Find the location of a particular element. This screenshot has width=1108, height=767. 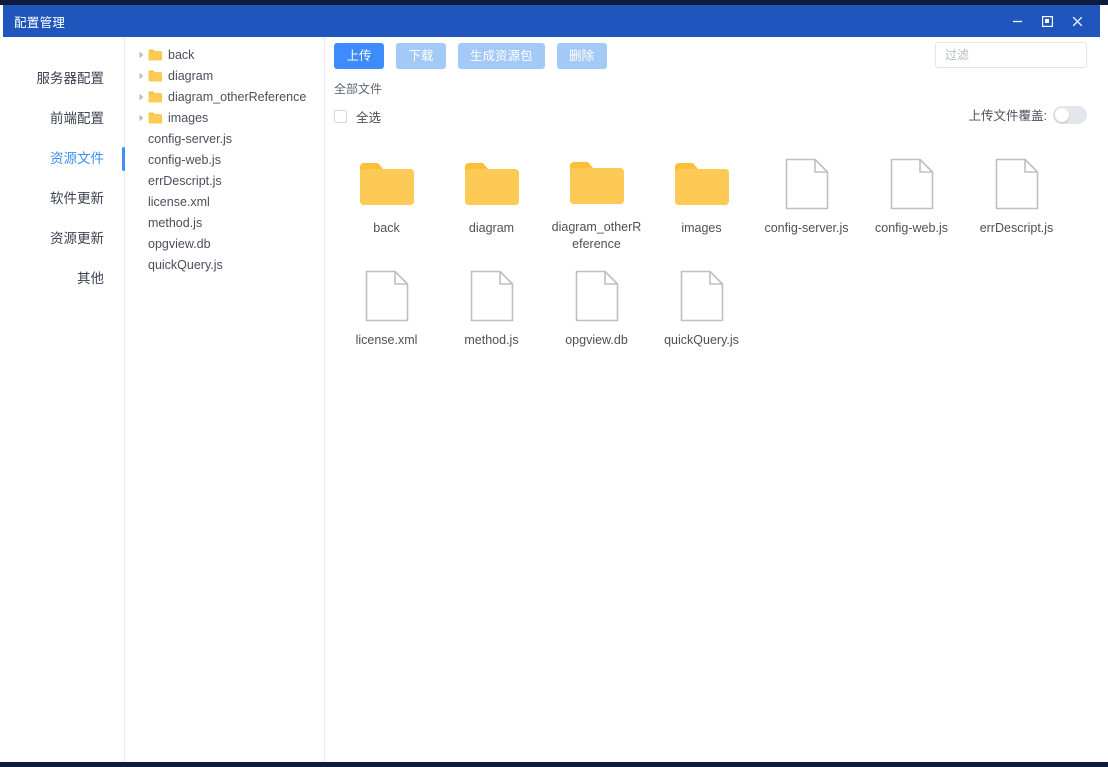

tree-item-label: errDescript.js is located at coordinates (185, 180).